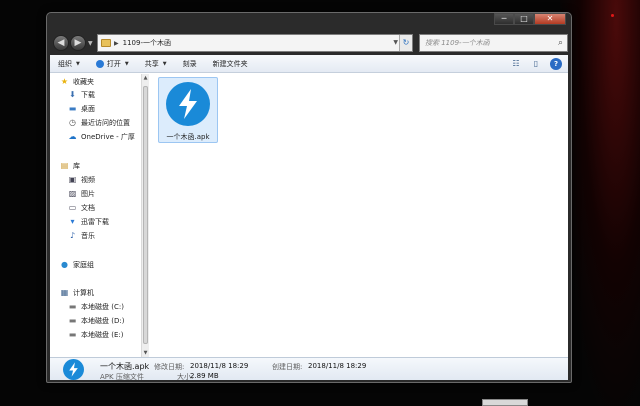 This screenshot has height=406, width=640. I want to click on file-item: 一个木函.apk, so click(188, 110).